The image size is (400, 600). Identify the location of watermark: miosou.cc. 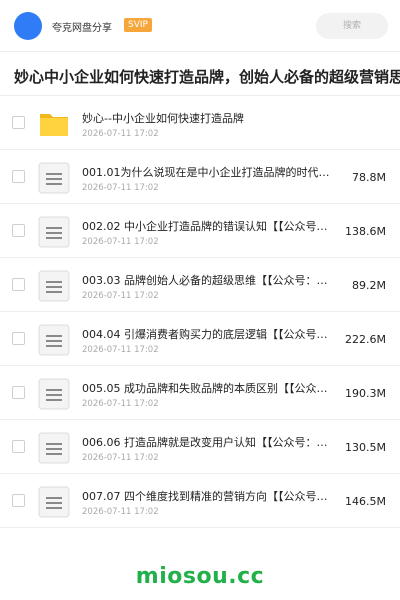
(200, 576).